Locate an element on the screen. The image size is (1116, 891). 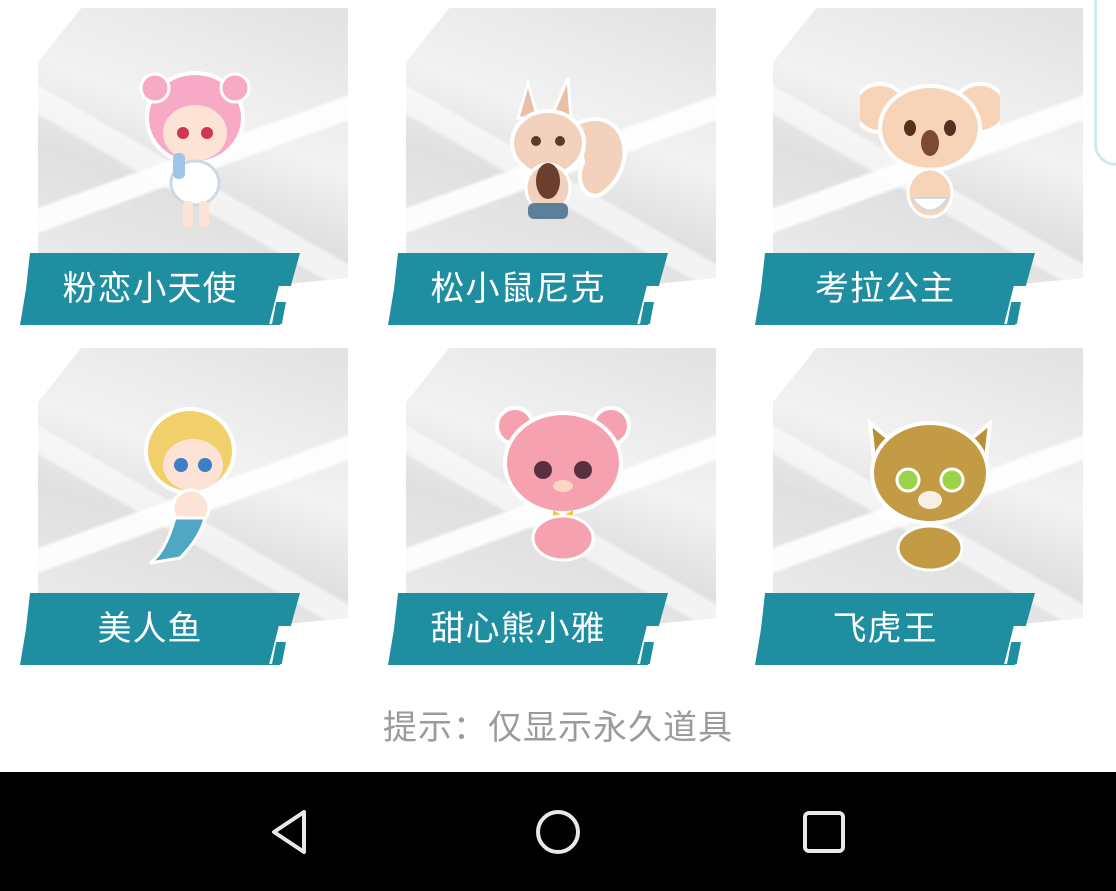
squirrel-character-icon is located at coordinates (568, 148).